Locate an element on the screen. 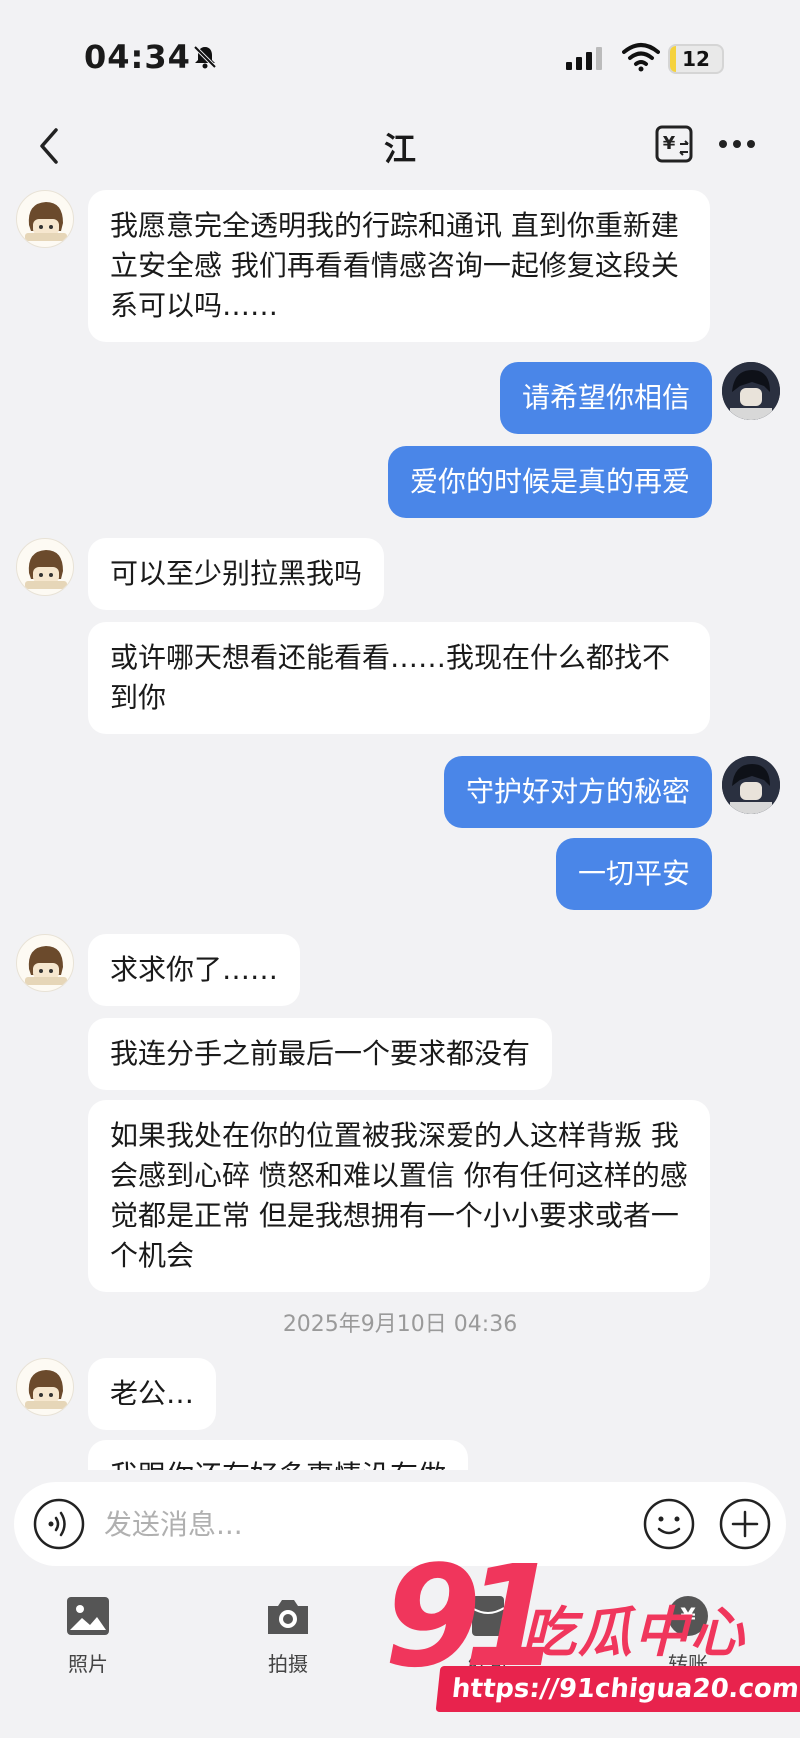  photo-label: 照片 is located at coordinates (88, 1664).